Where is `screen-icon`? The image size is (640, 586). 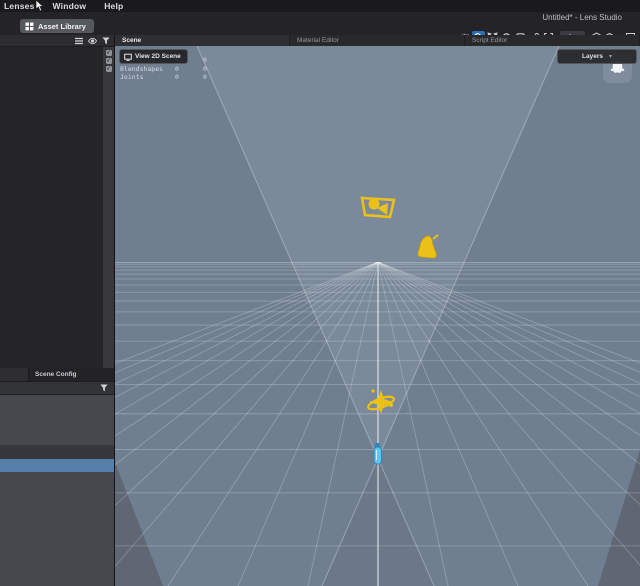
screen-icon is located at coordinates (128, 57).